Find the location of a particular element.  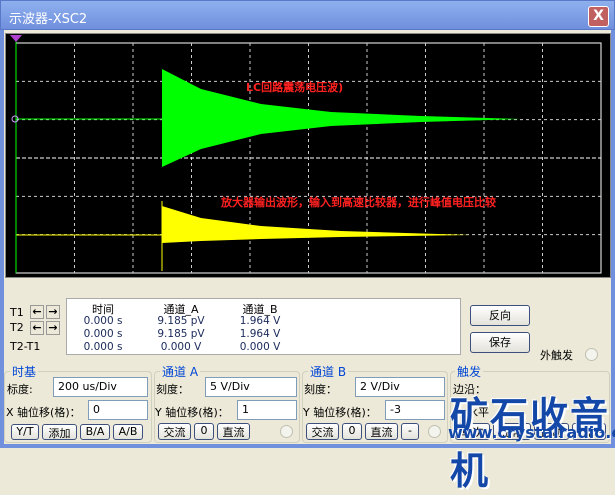

cursor-t2-label: T2 is located at coordinates (17, 327).